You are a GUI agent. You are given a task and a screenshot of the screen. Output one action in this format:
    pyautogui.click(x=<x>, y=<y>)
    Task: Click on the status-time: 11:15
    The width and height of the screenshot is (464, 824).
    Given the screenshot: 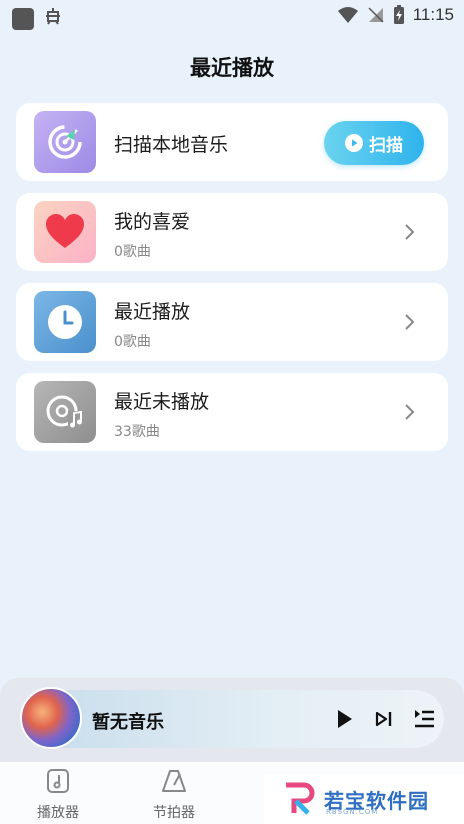 What is the action you would take?
    pyautogui.click(x=433, y=14)
    